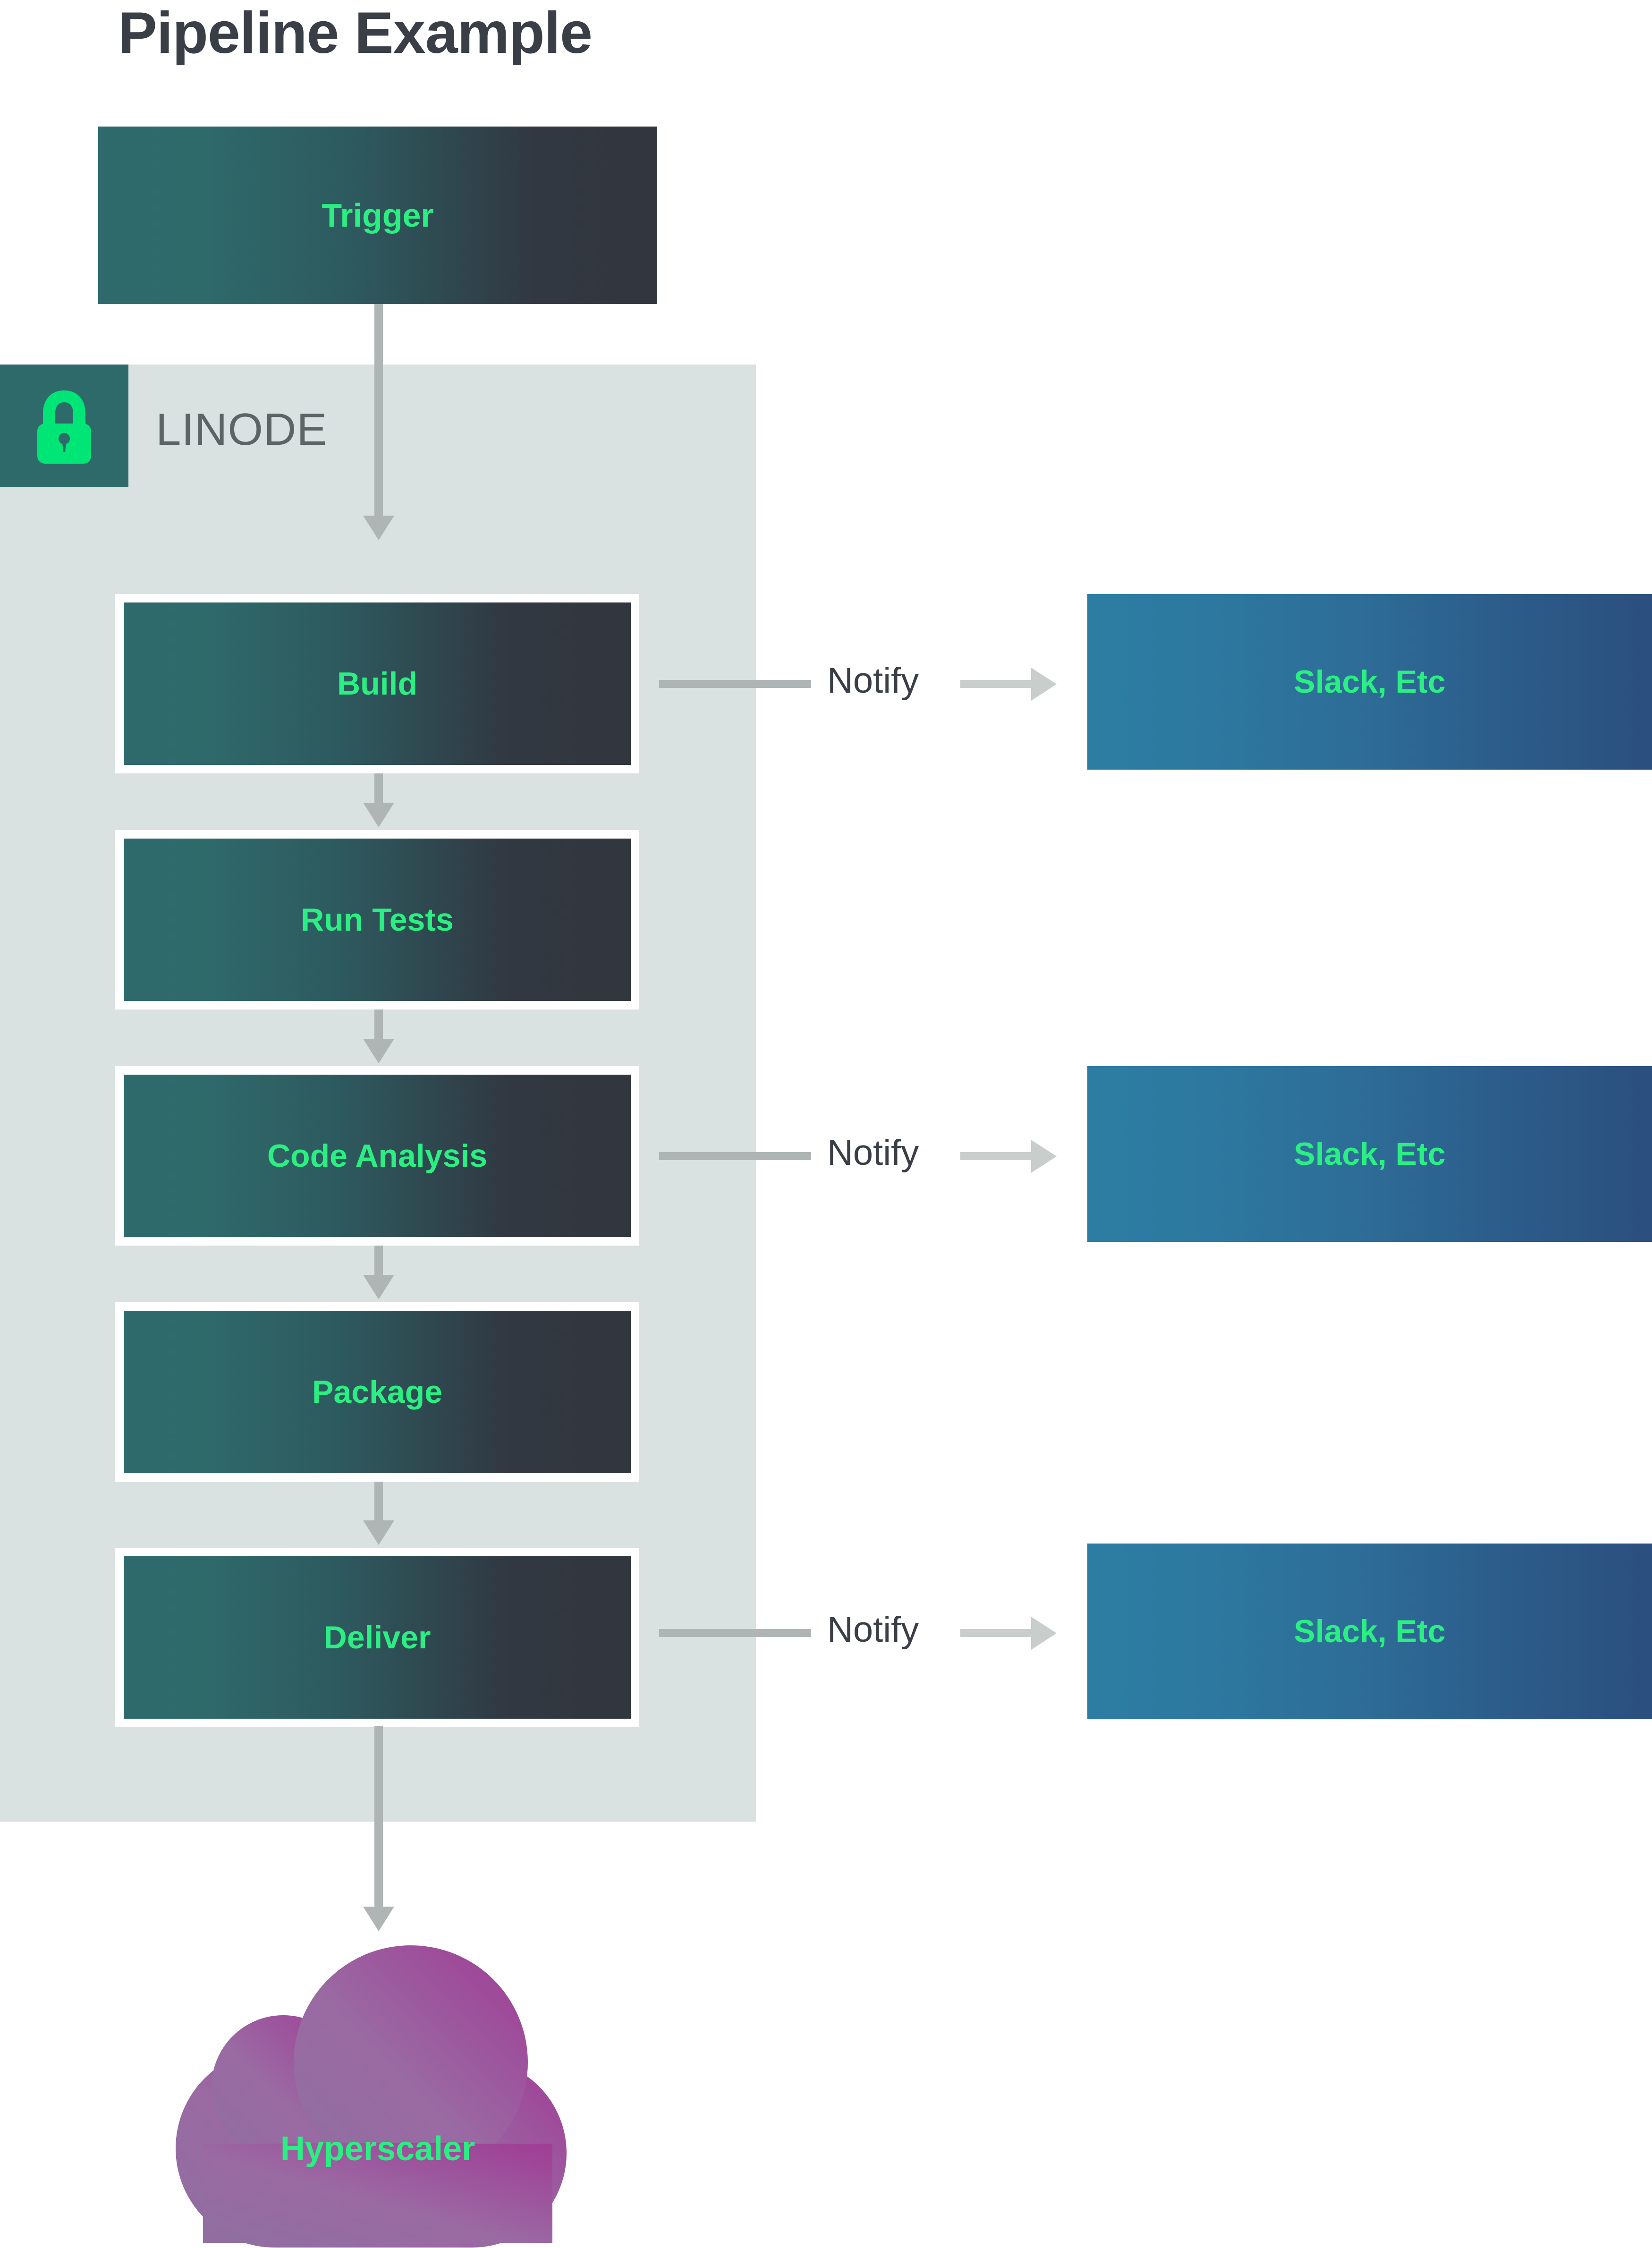  I want to click on notify-label-deliver: Notify, so click(873, 1629).